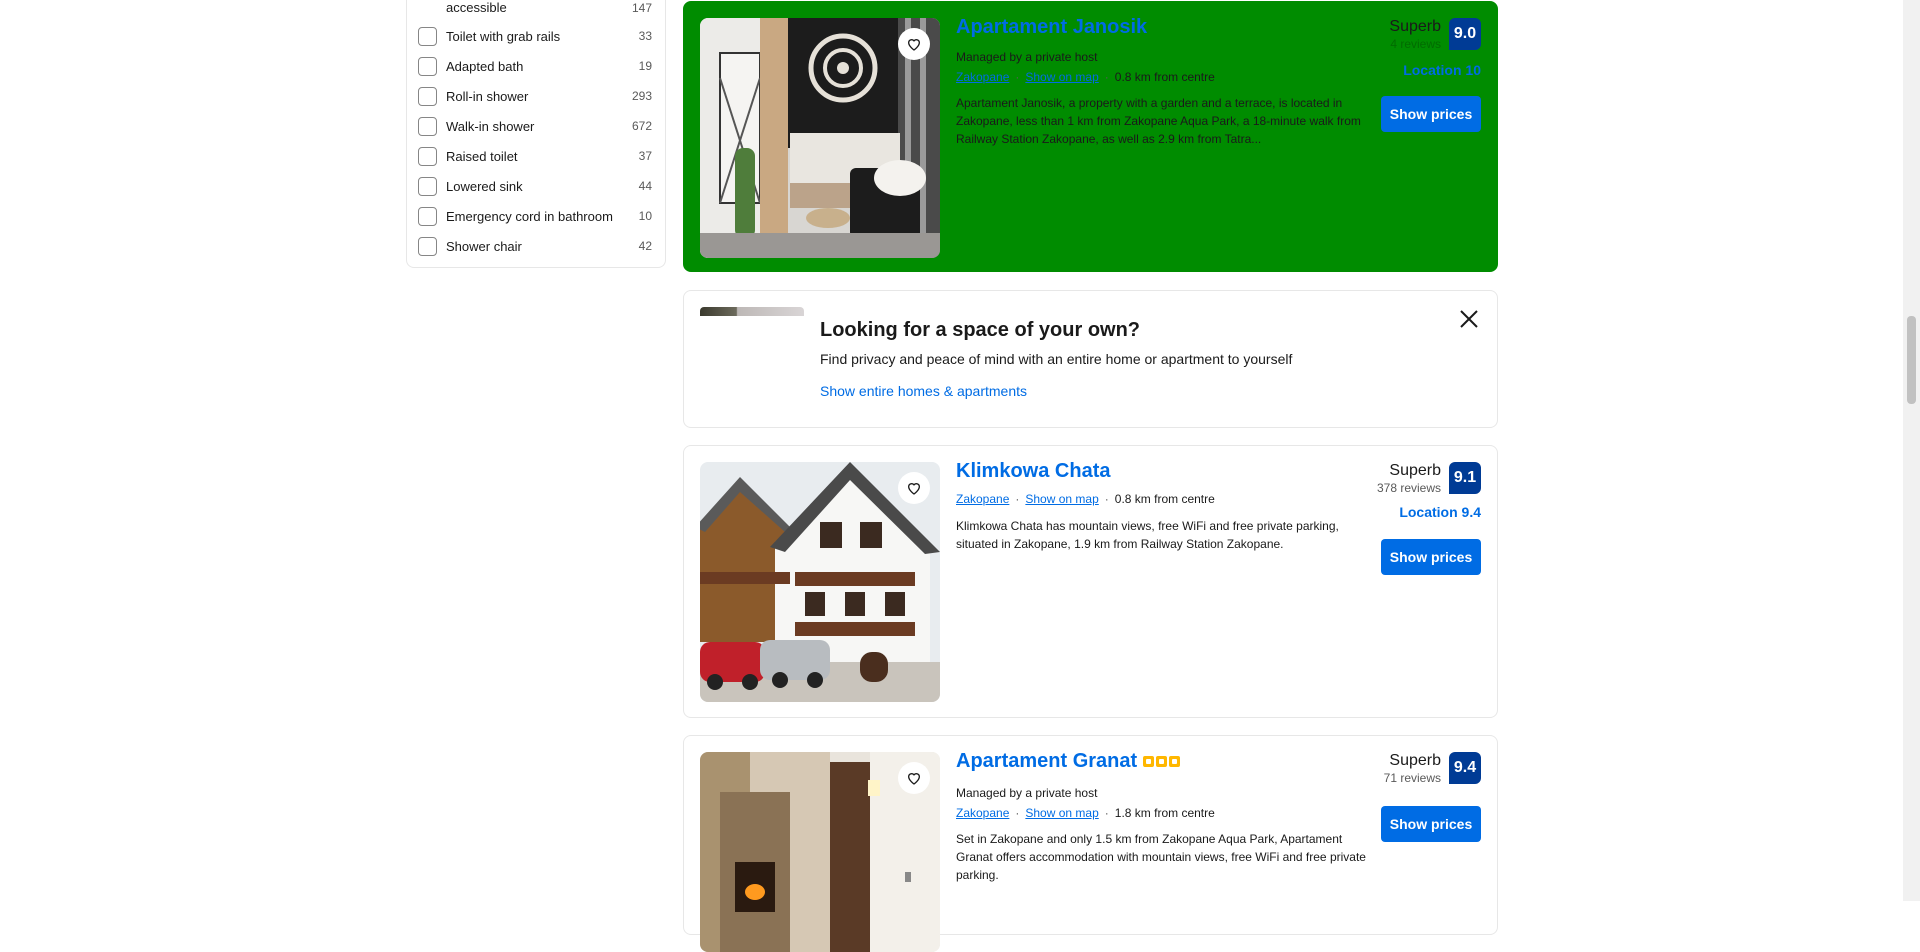 The image size is (1920, 952). I want to click on location-row: Zakopane · Show on map · 1.8 km from centre, so click(1085, 813).